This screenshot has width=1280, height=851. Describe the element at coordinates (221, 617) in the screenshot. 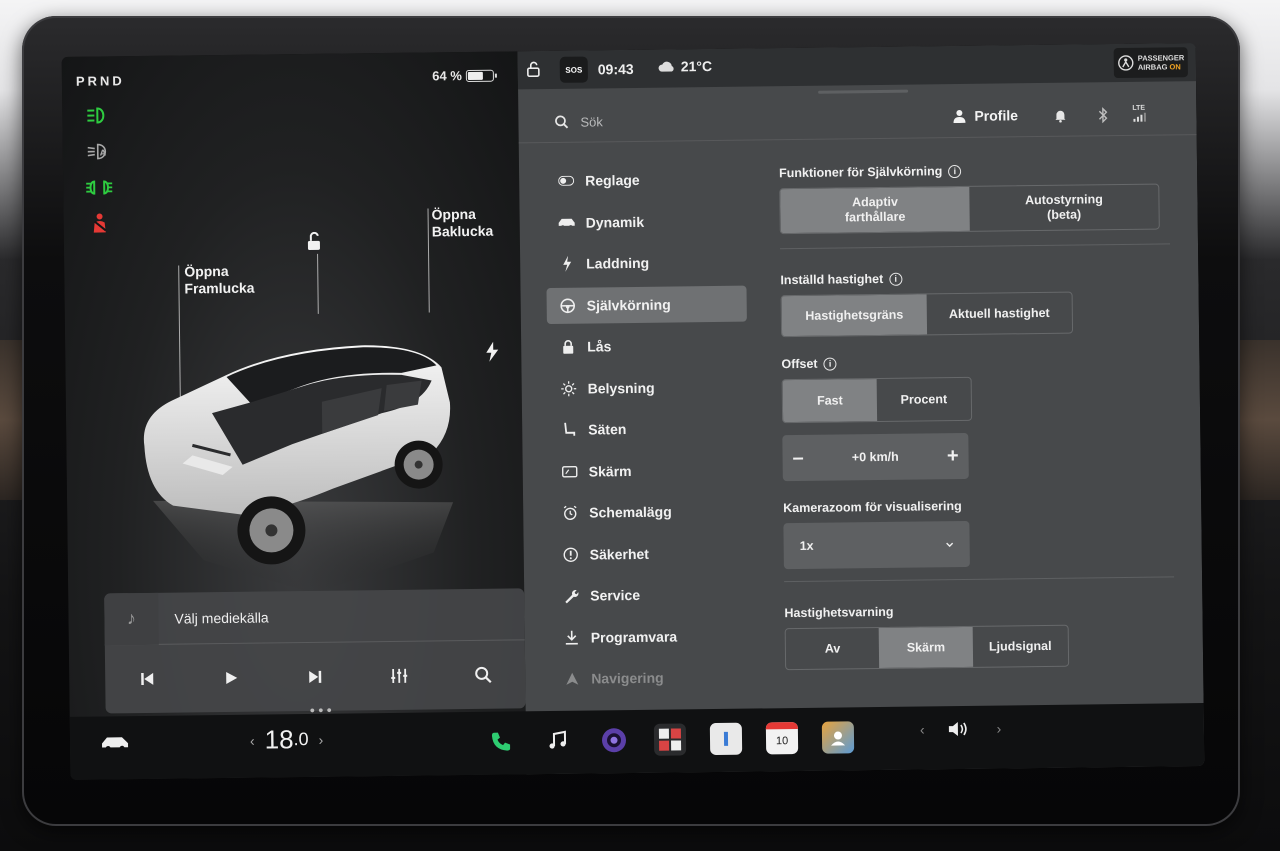

I see `media-source-label: Välj mediekälla` at that location.